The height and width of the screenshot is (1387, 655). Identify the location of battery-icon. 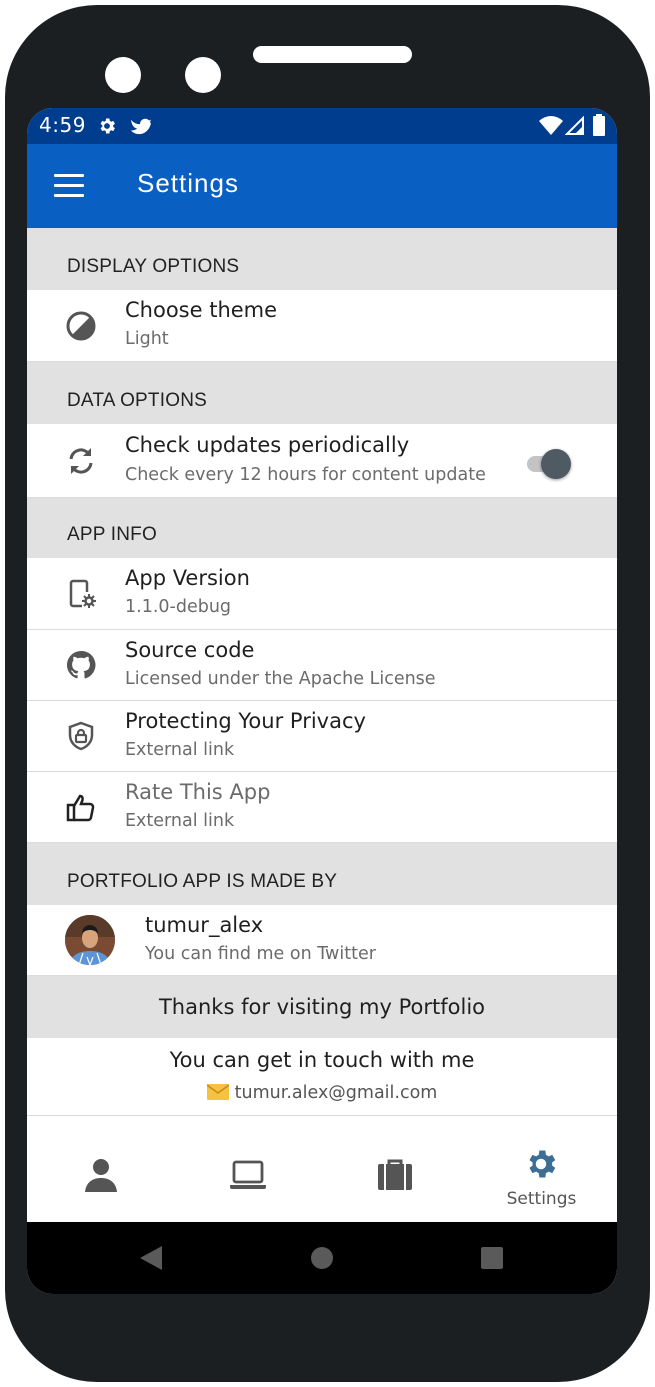
(599, 125).